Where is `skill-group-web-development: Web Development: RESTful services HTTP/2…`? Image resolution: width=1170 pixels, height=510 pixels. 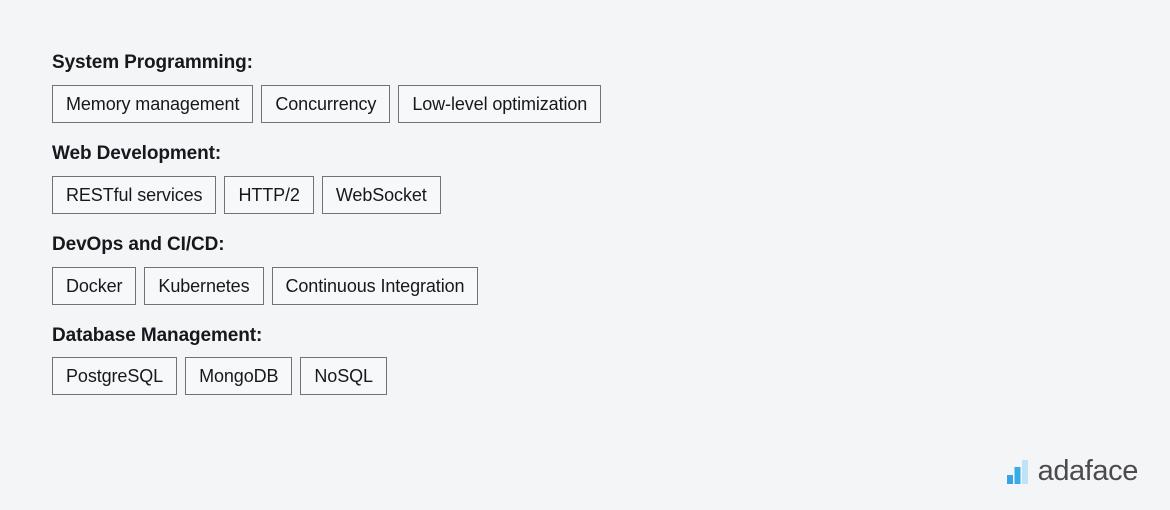
skill-group-web-development: Web Development: RESTful services HTTP/2… is located at coordinates (611, 178).